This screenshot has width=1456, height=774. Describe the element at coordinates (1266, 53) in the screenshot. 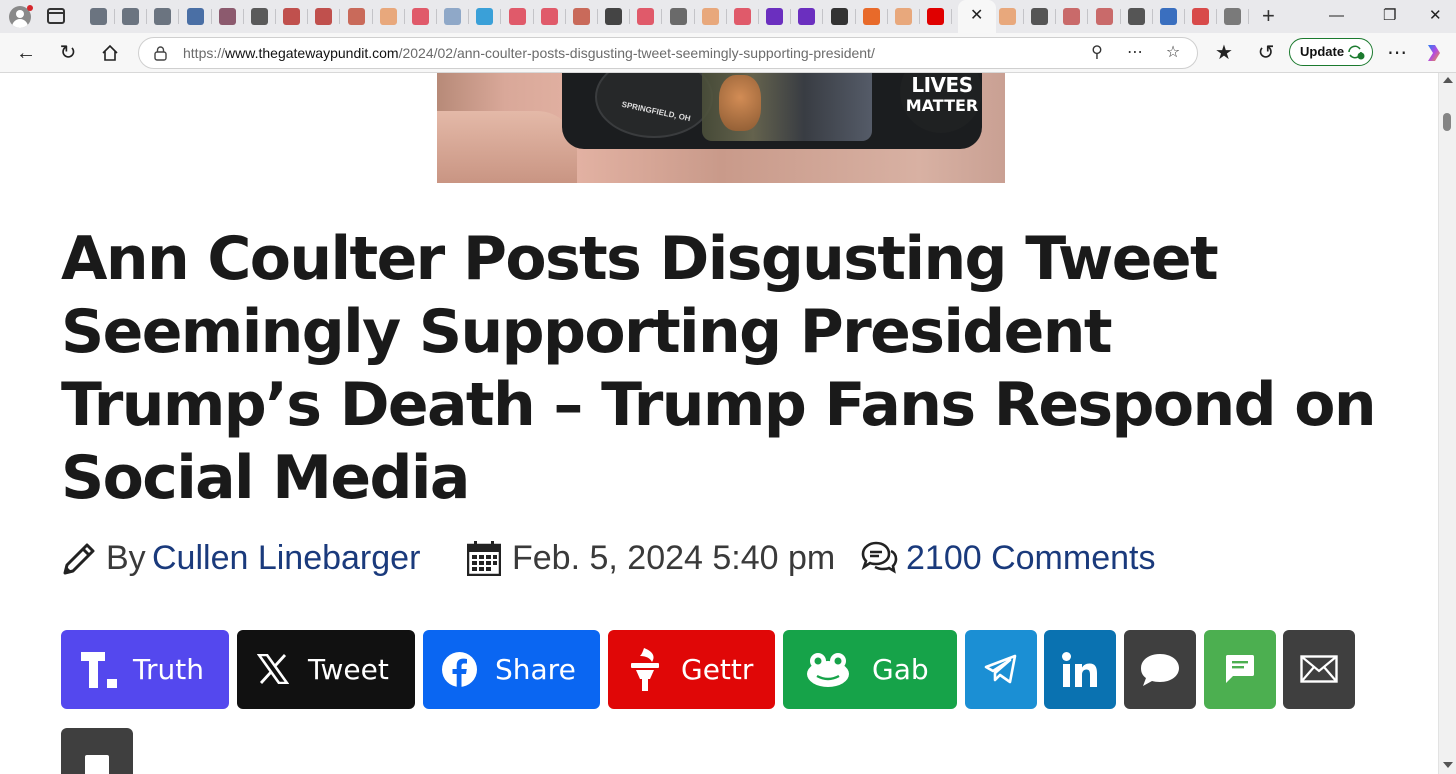

I see `history-icon: ↺` at that location.